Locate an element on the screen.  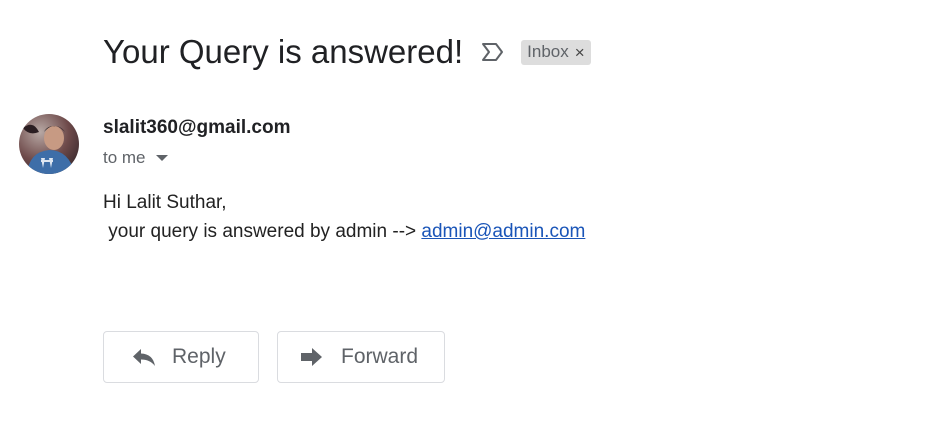
caret-down-icon is located at coordinates (161, 158).